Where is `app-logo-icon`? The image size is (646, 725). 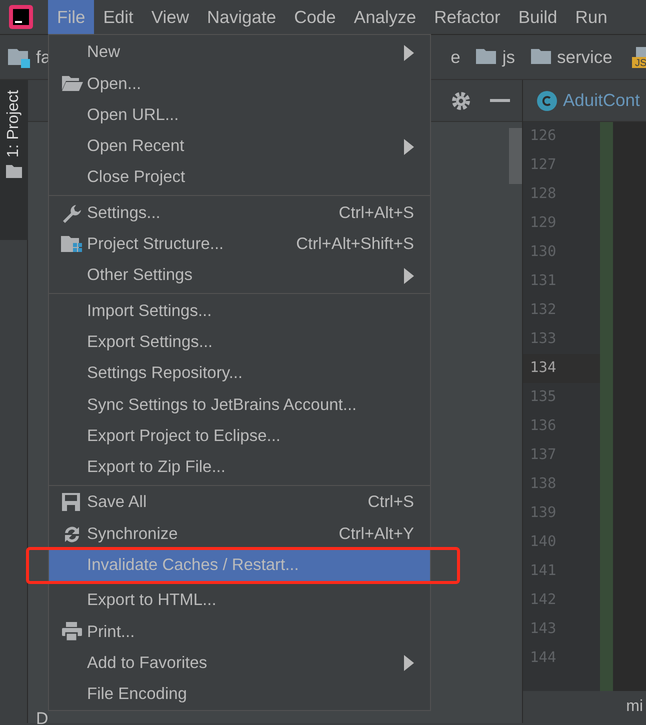
app-logo-icon is located at coordinates (21, 17).